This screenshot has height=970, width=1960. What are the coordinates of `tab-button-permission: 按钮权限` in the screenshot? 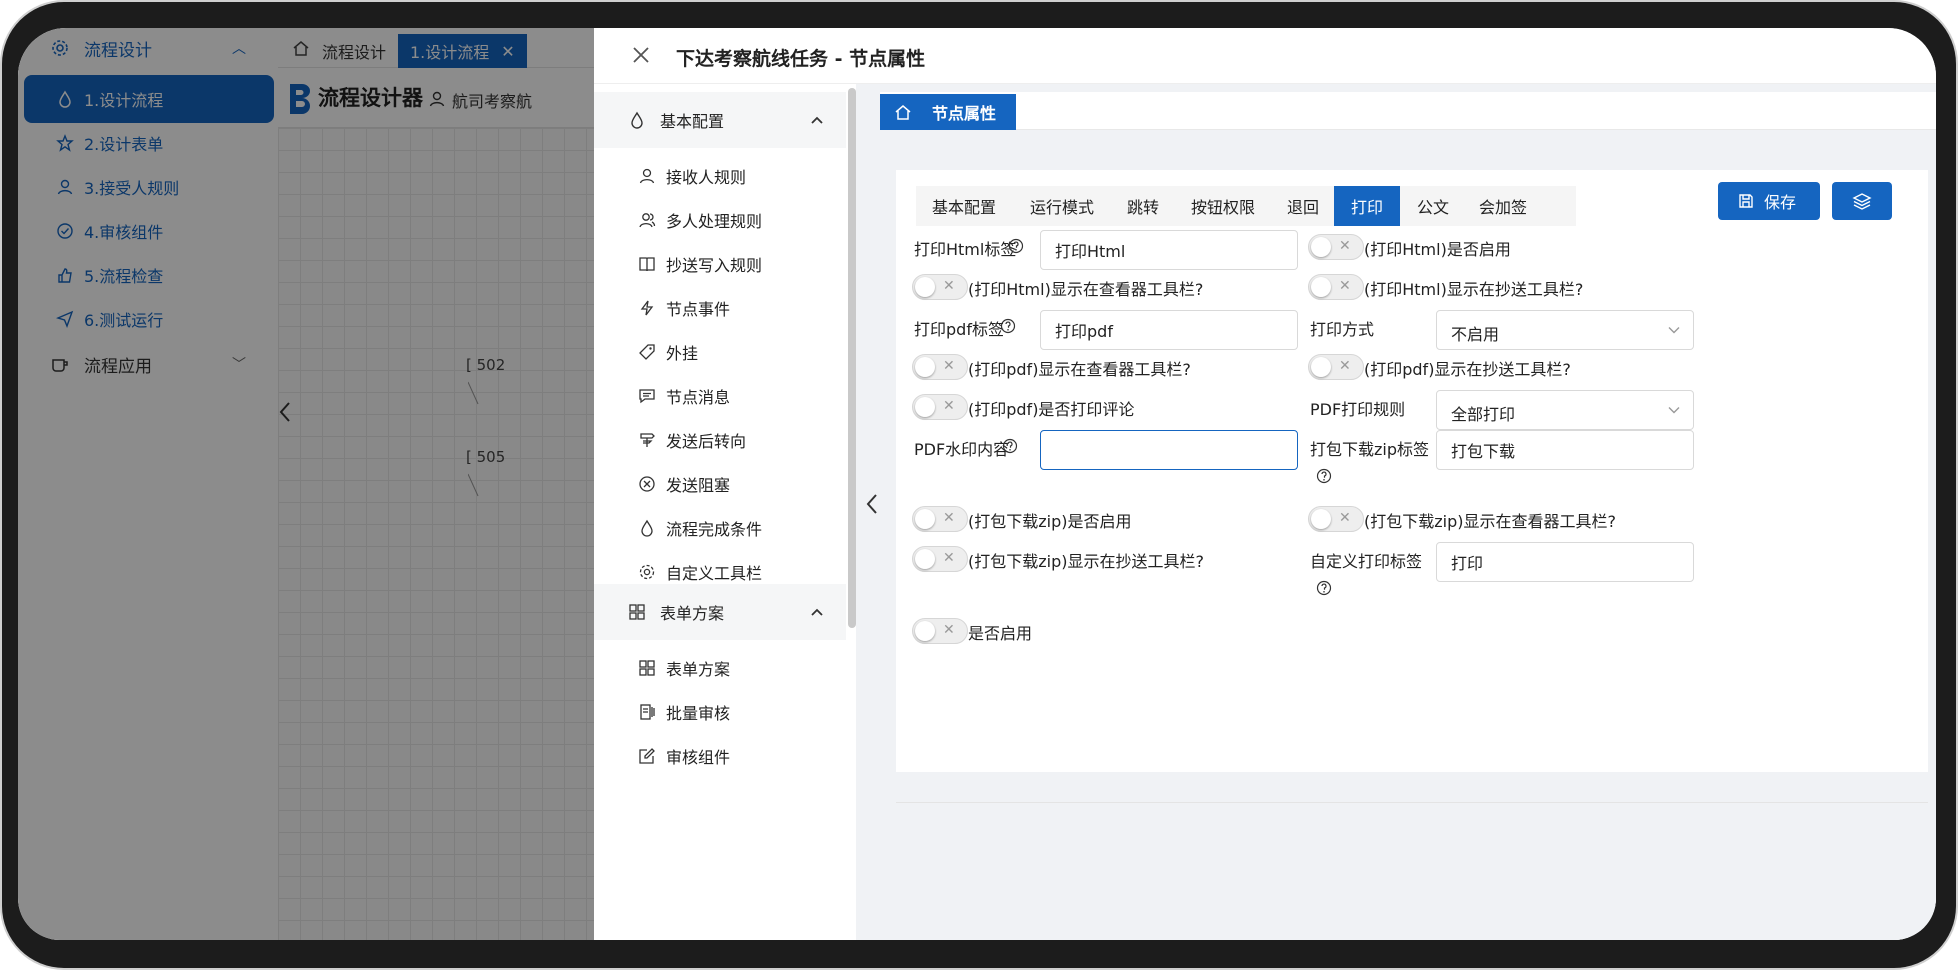 It's located at (1223, 206).